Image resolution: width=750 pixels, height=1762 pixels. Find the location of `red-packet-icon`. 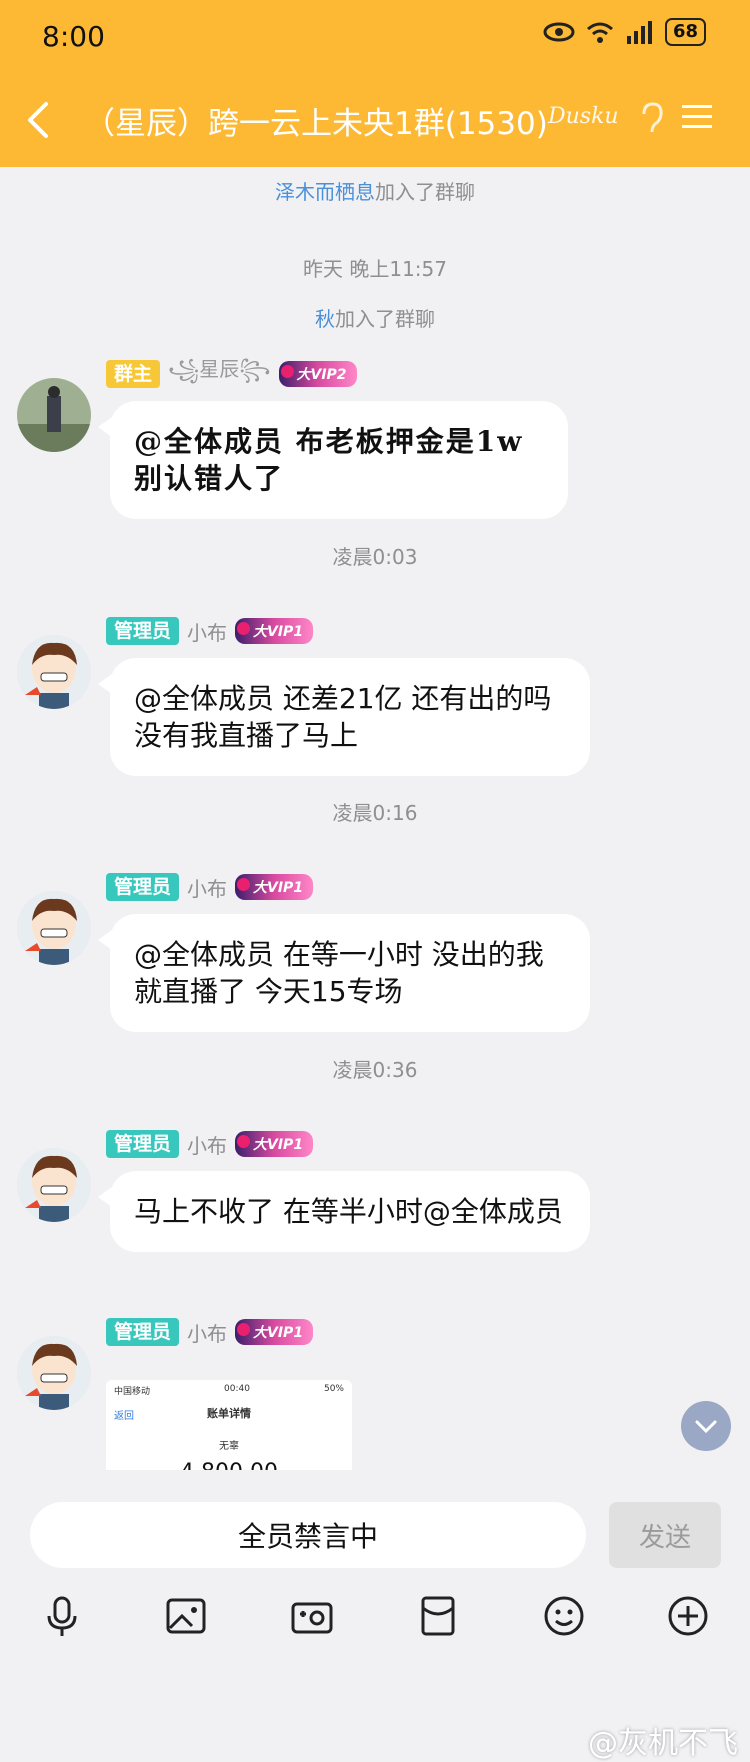

red-packet-icon is located at coordinates (438, 1616).